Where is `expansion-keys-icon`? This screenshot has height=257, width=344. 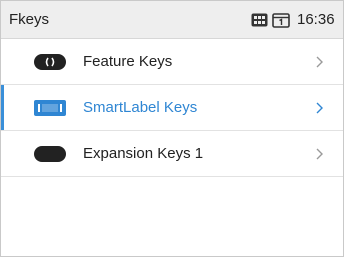 expansion-keys-icon is located at coordinates (50, 154).